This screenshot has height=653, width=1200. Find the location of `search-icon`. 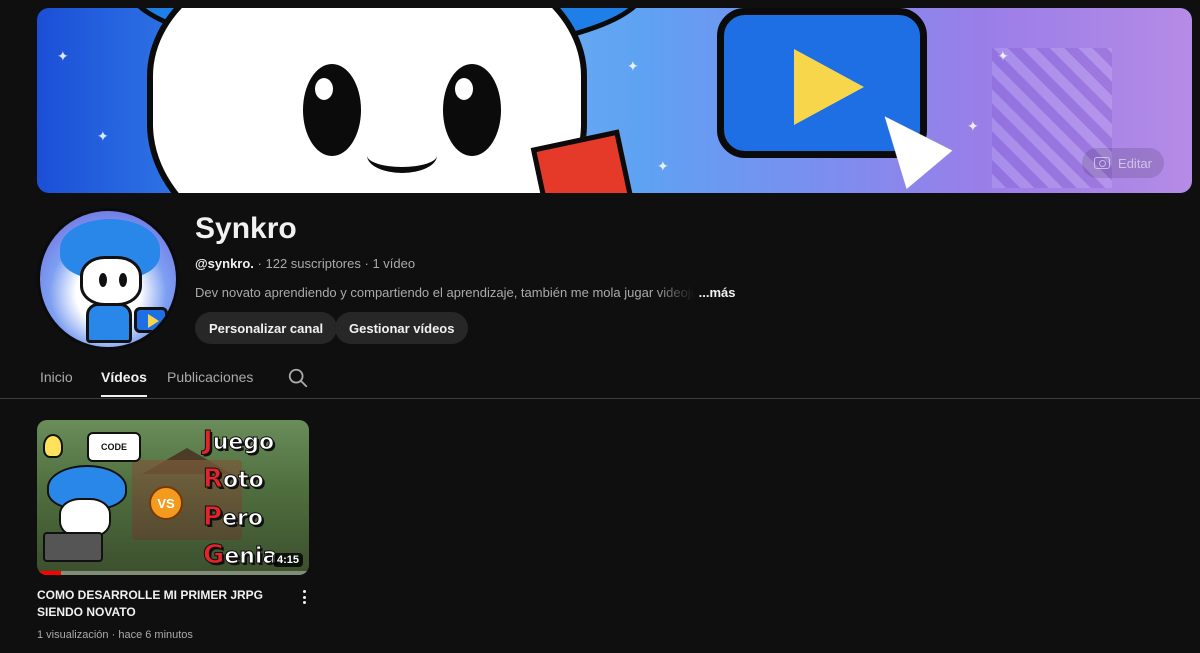

search-icon is located at coordinates (298, 378).